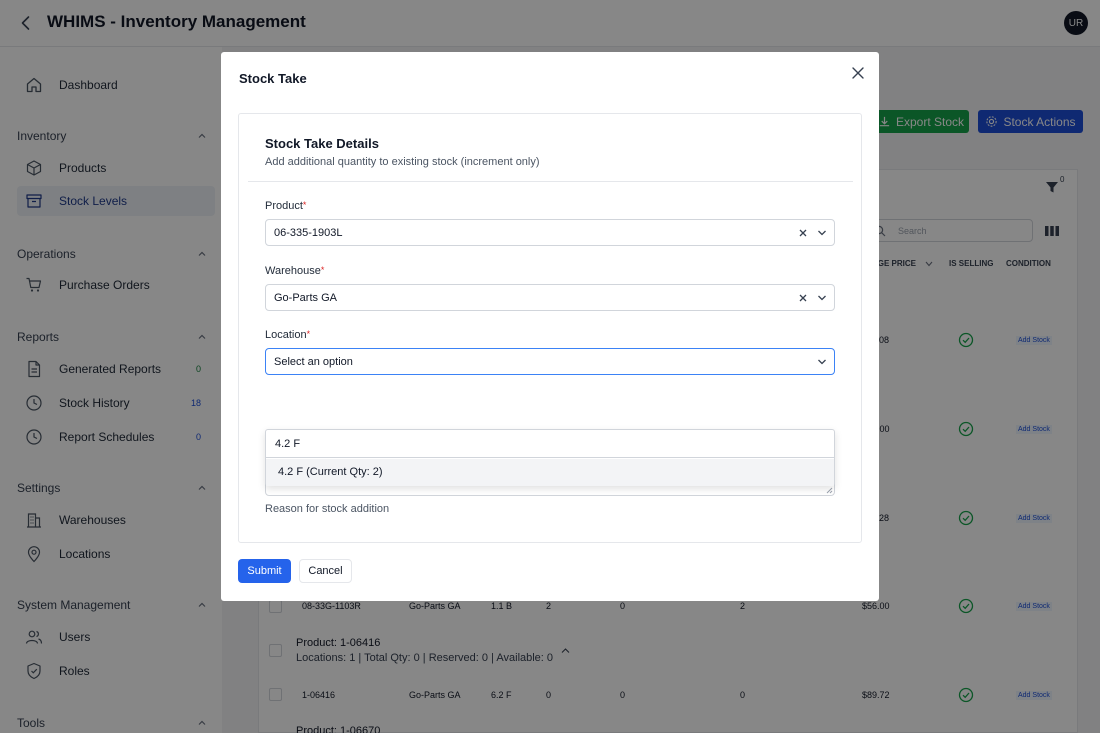 The image size is (1100, 733). I want to click on location-select: Select an option, so click(550, 361).